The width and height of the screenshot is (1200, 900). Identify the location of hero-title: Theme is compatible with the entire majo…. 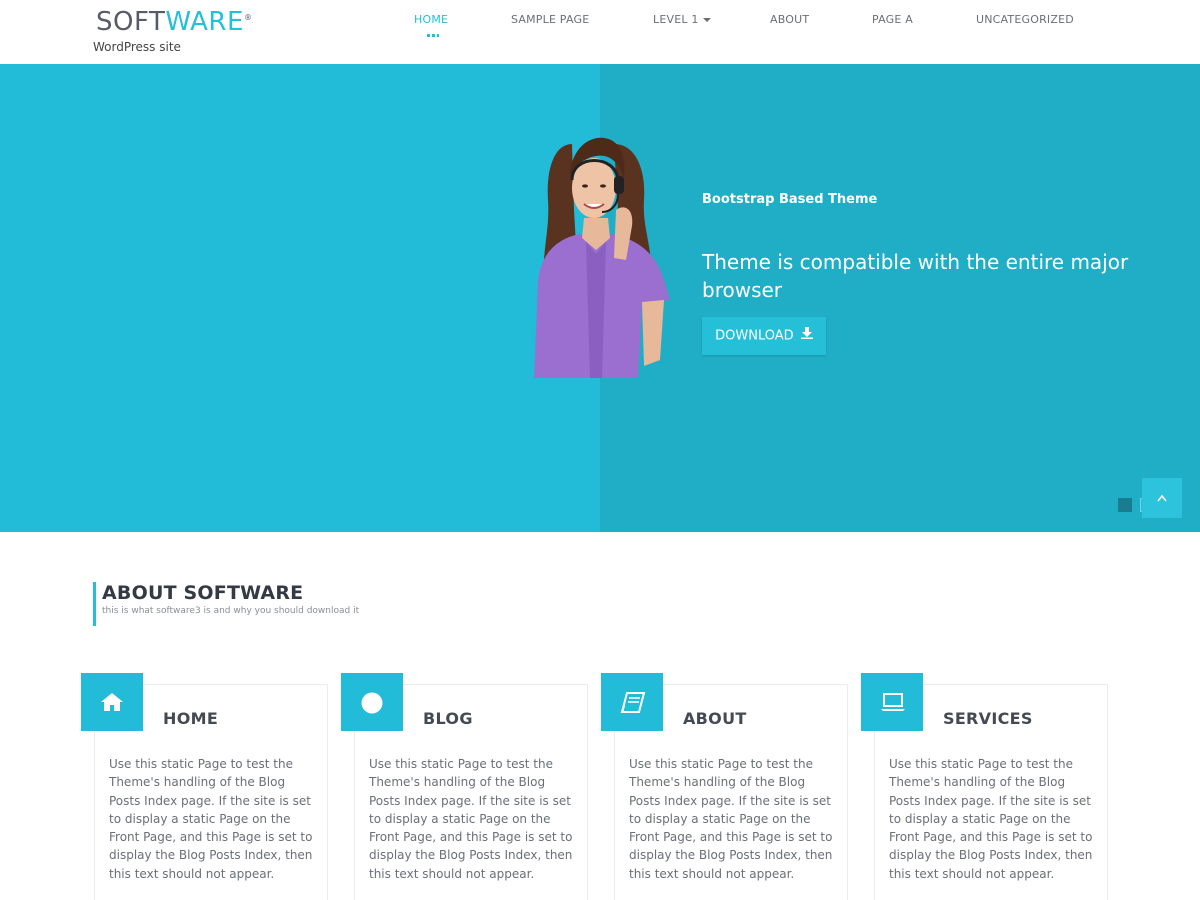
(915, 276).